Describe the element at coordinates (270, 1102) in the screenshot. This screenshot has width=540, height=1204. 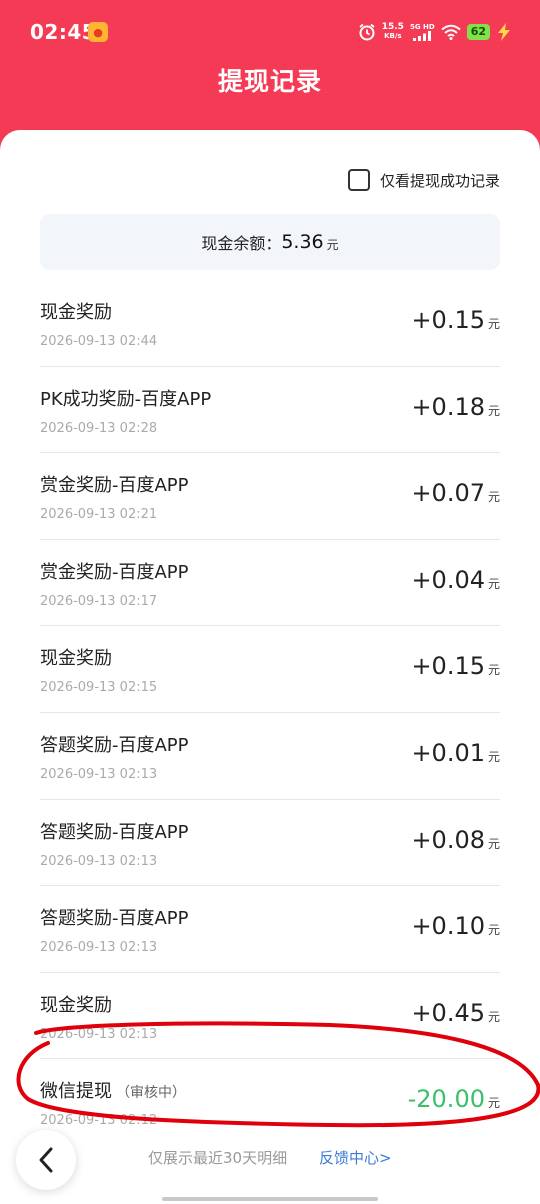
I see `record-row-withdrawal: 微信提现 （审核中） 2026-09-13 02:12 -20.00 元` at that location.